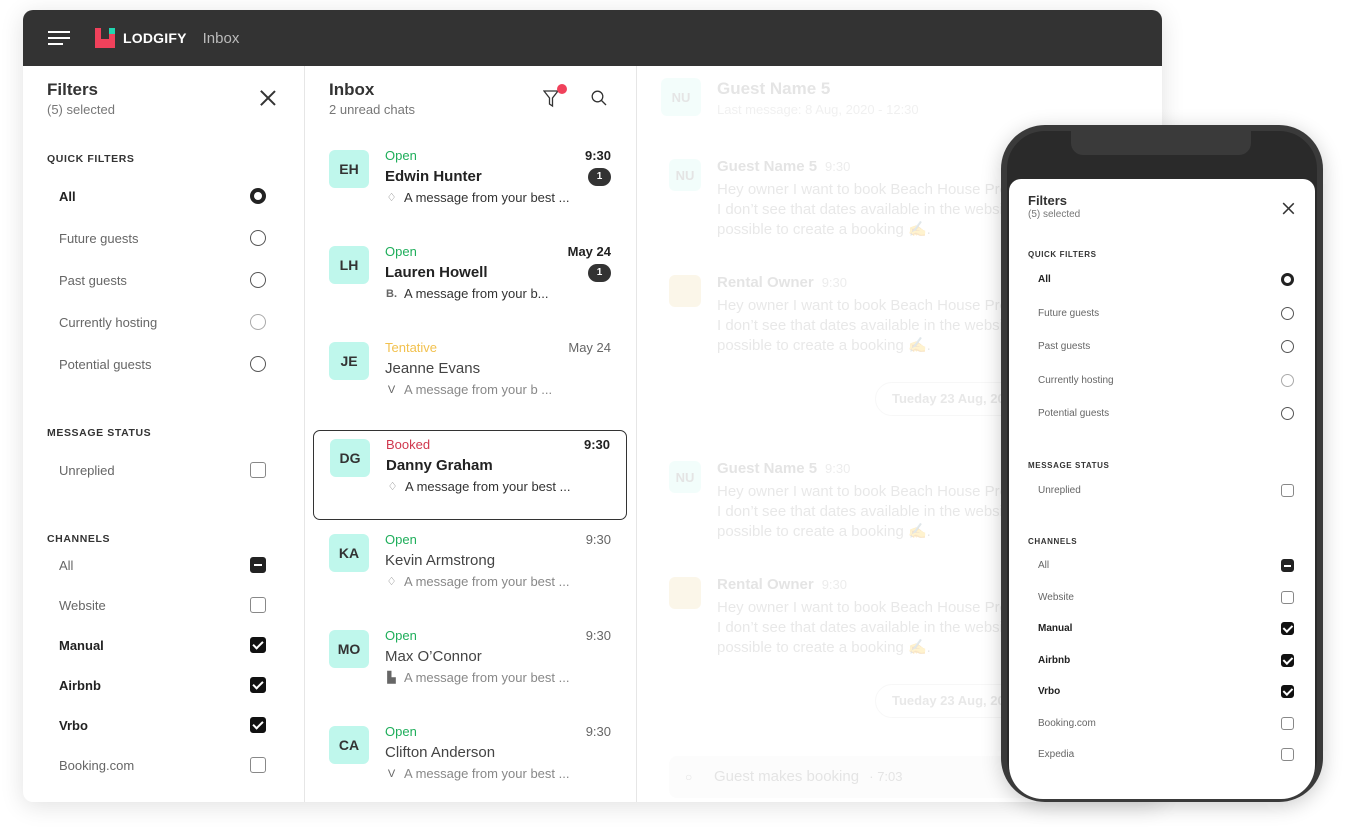 This screenshot has height=839, width=1346. What do you see at coordinates (1076, 380) in the screenshot?
I see `filter-label: Currently hosting` at bounding box center [1076, 380].